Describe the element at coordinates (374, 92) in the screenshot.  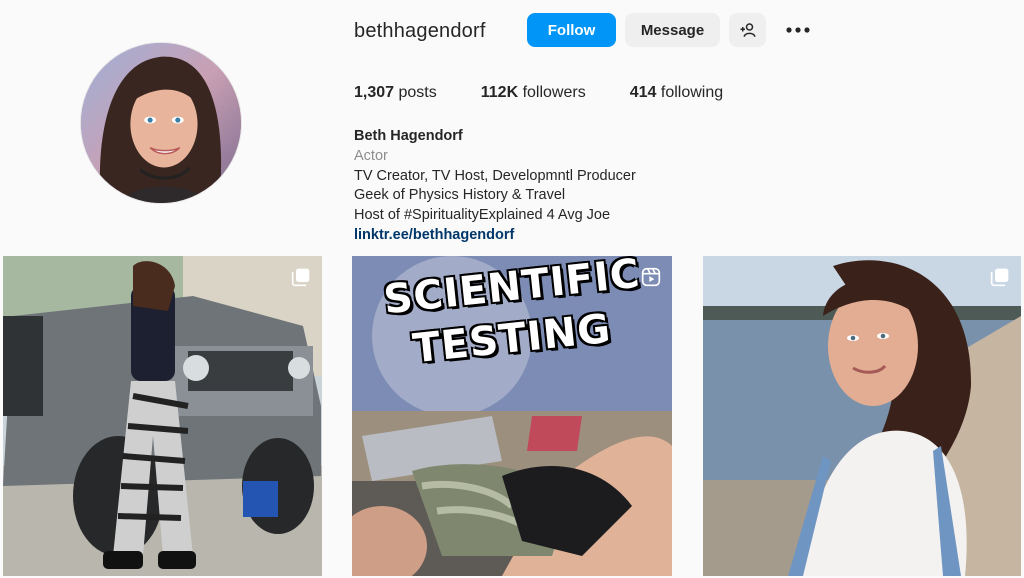
I see `posts-count: 1,307` at that location.